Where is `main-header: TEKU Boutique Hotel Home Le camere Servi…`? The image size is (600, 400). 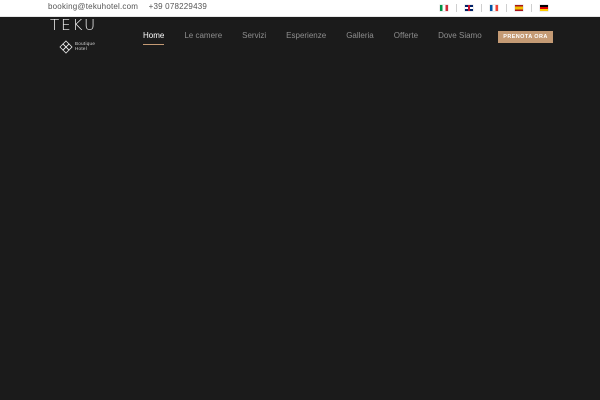
main-header: TEKU Boutique Hotel Home Le camere Servi… is located at coordinates (300, 37).